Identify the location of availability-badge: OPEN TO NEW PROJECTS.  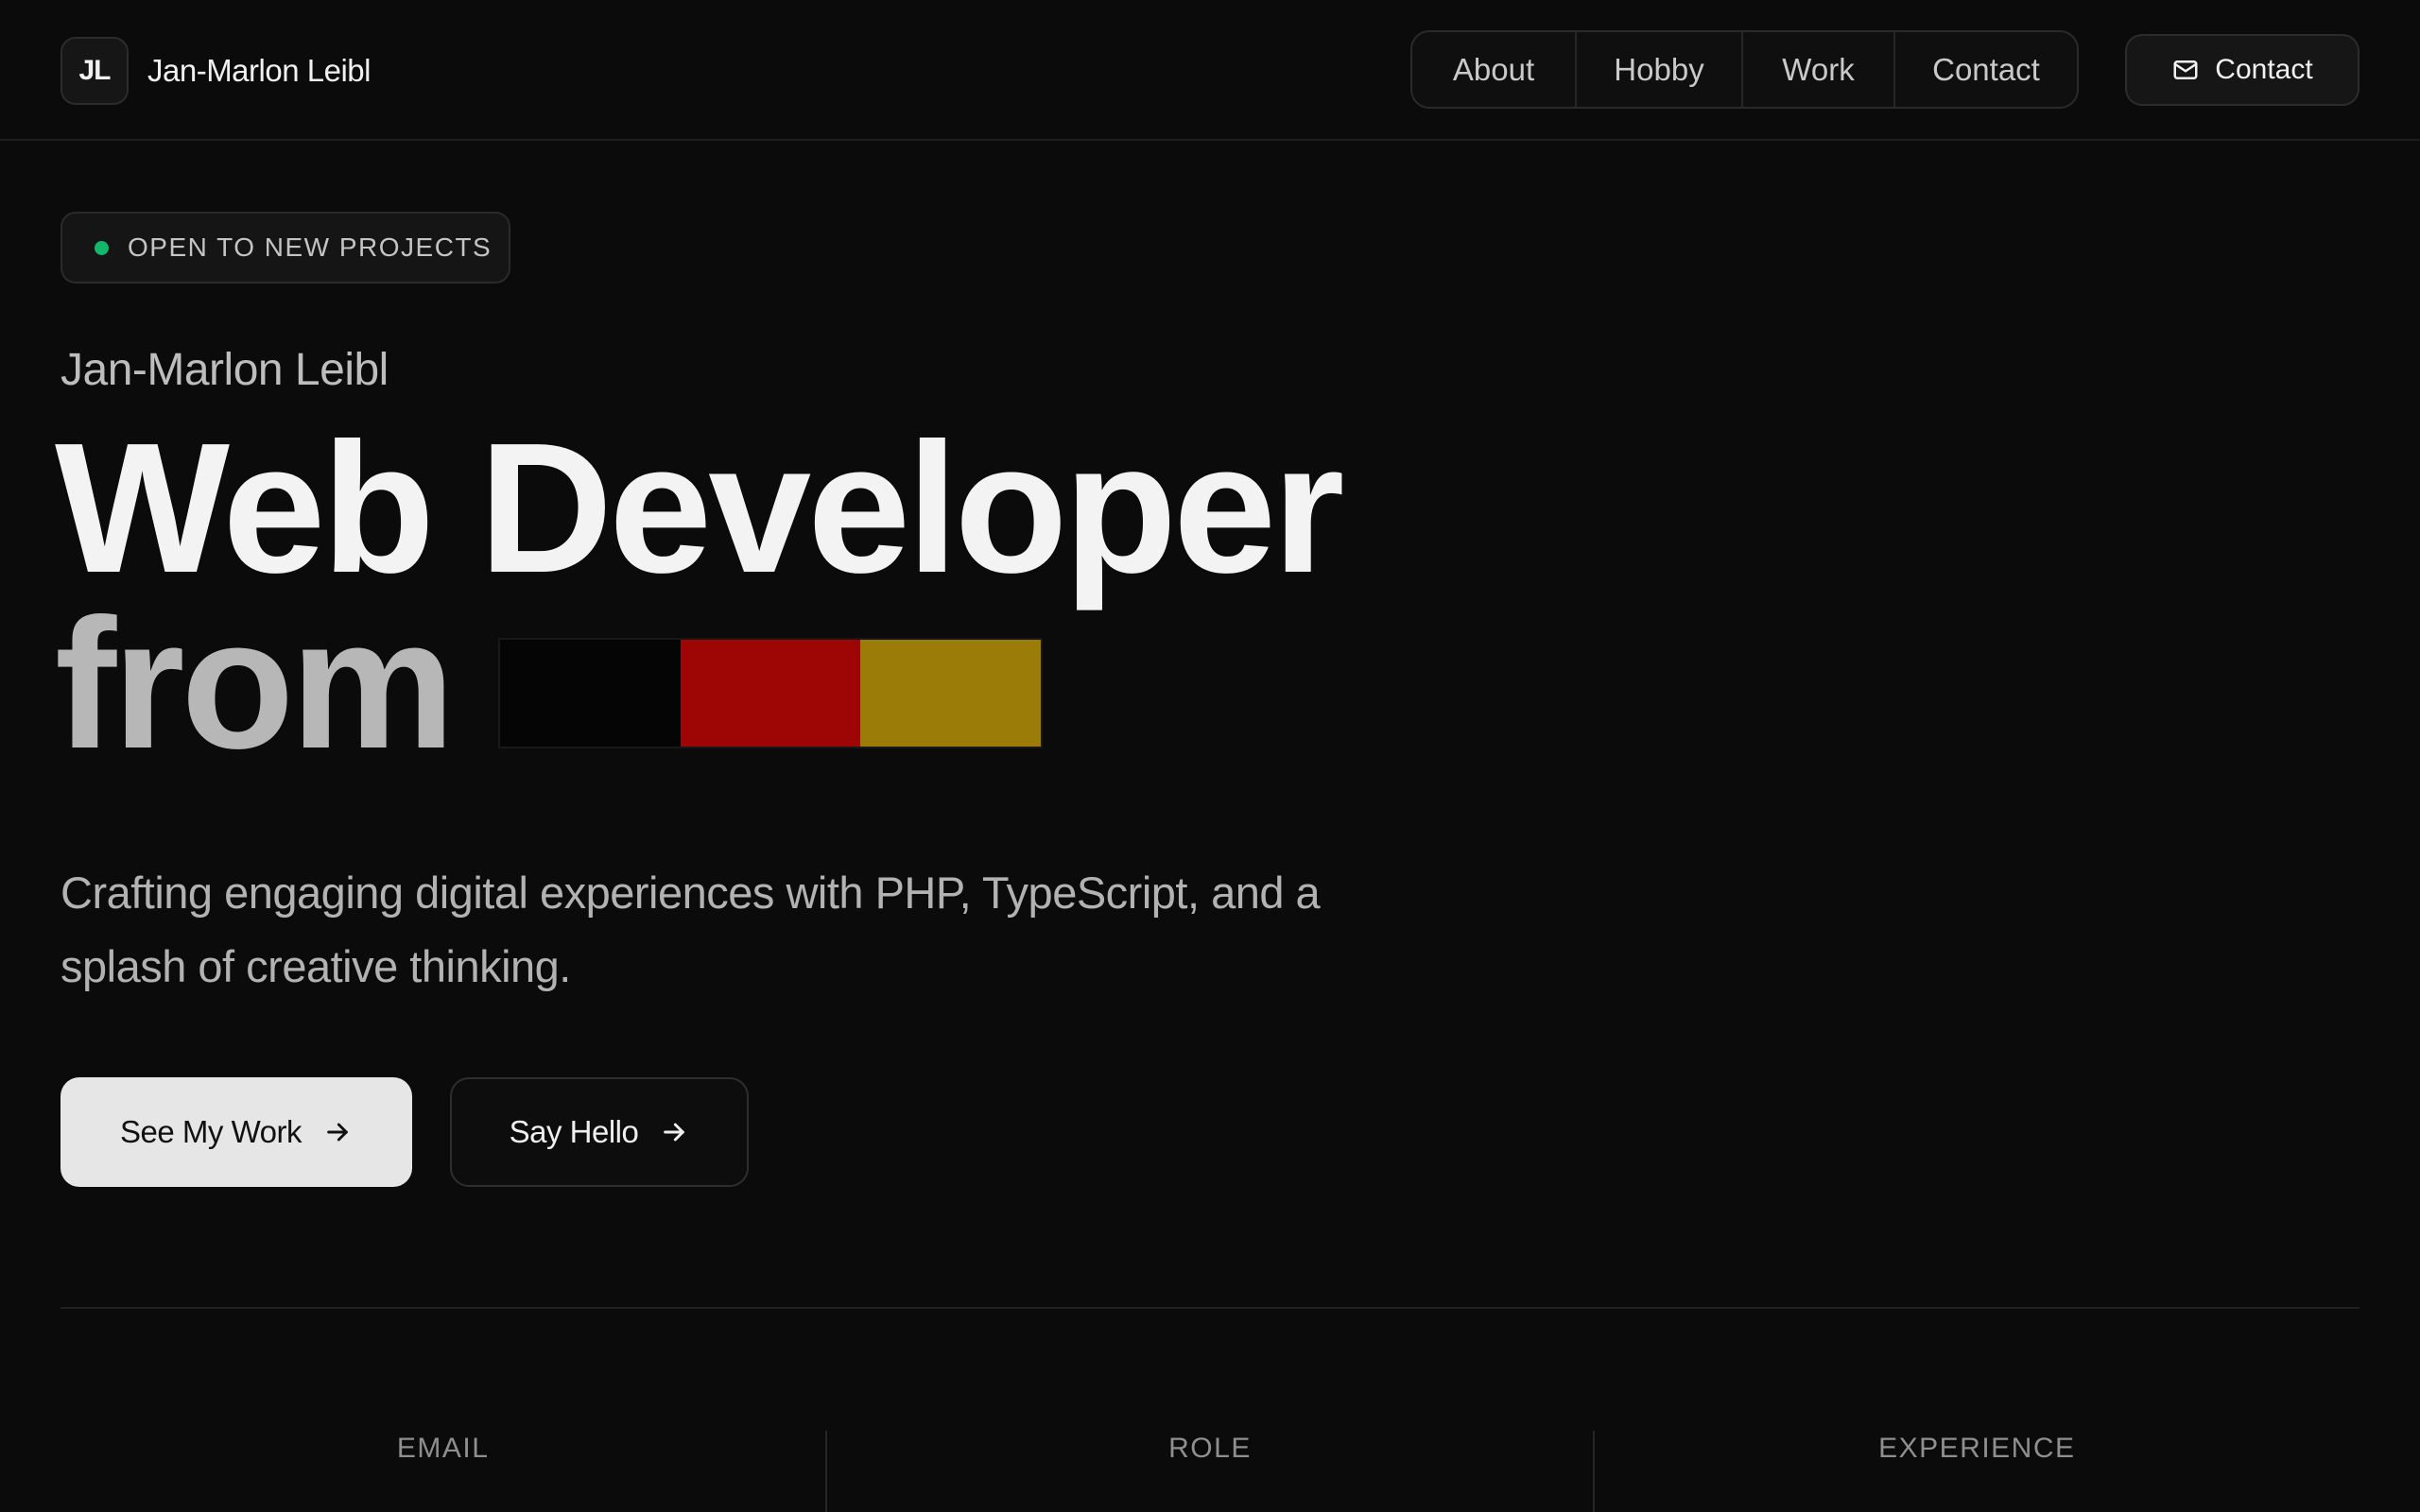
(285, 248).